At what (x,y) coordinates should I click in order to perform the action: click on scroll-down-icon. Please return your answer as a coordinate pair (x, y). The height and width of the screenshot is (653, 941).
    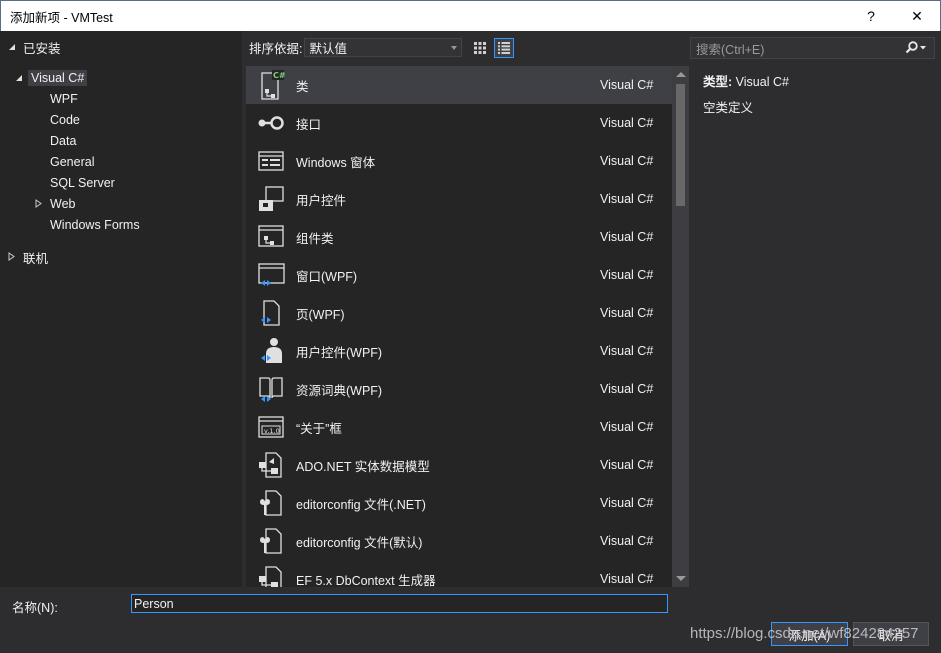
    Looking at the image, I should click on (681, 578).